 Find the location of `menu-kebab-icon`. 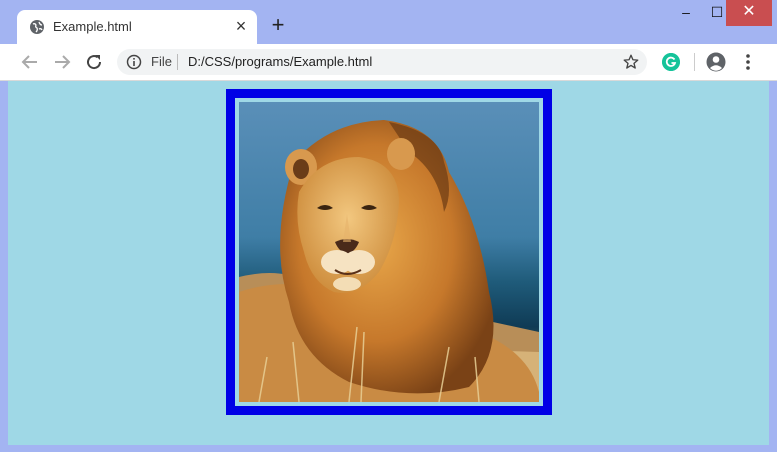

menu-kebab-icon is located at coordinates (748, 62).